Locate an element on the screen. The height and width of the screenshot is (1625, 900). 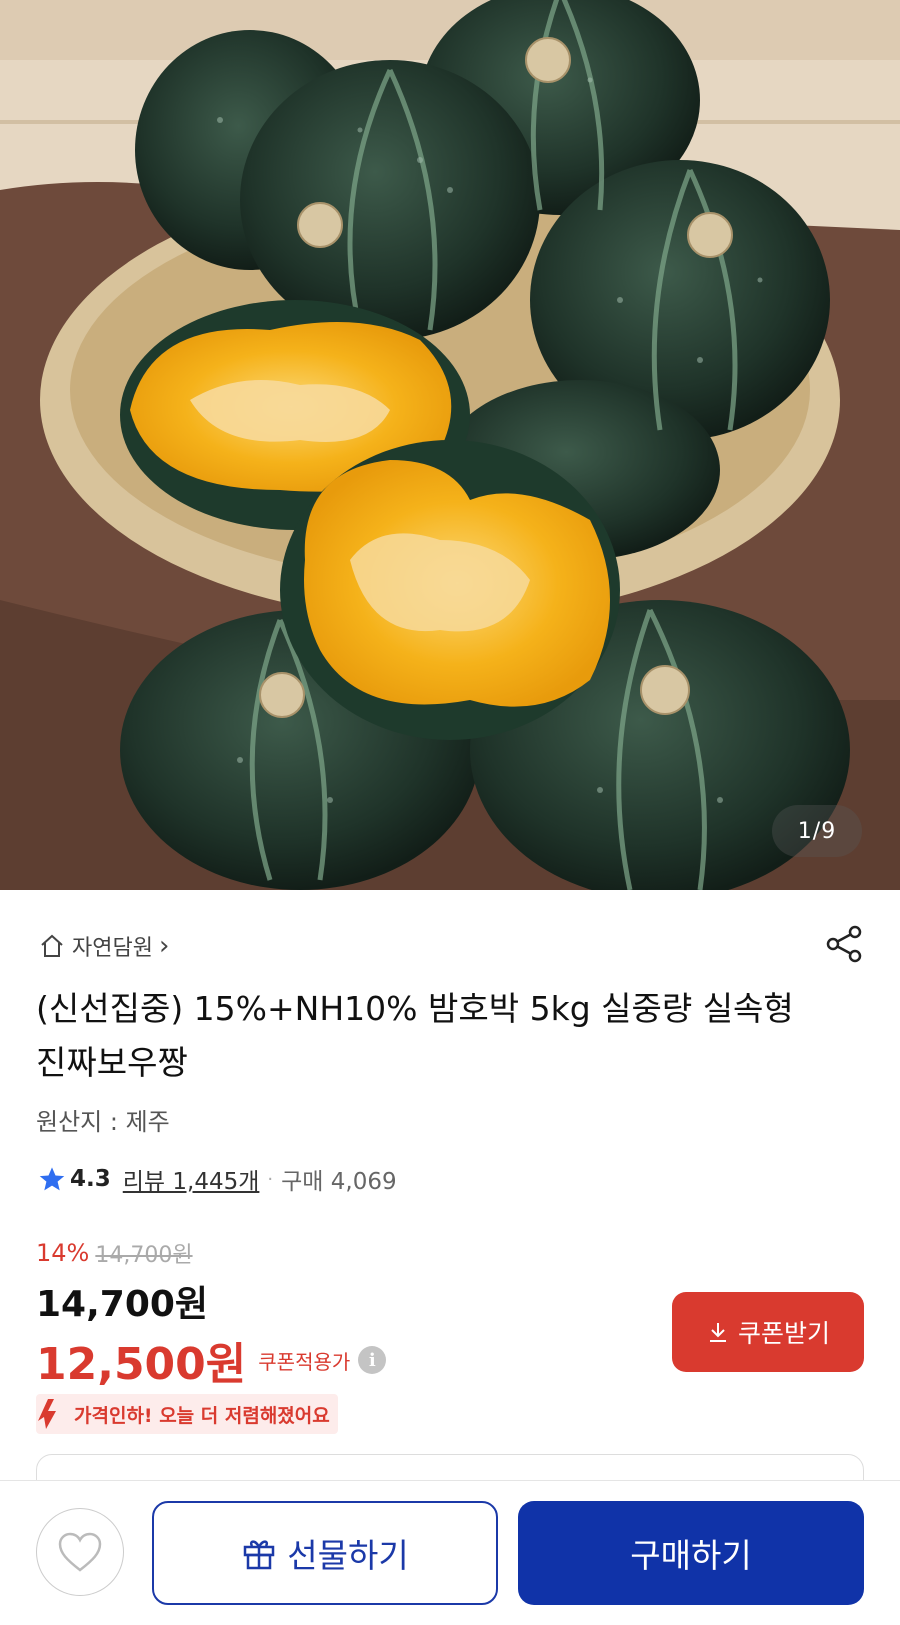
purchase-count: 구매 4,069 is located at coordinates (339, 1182).